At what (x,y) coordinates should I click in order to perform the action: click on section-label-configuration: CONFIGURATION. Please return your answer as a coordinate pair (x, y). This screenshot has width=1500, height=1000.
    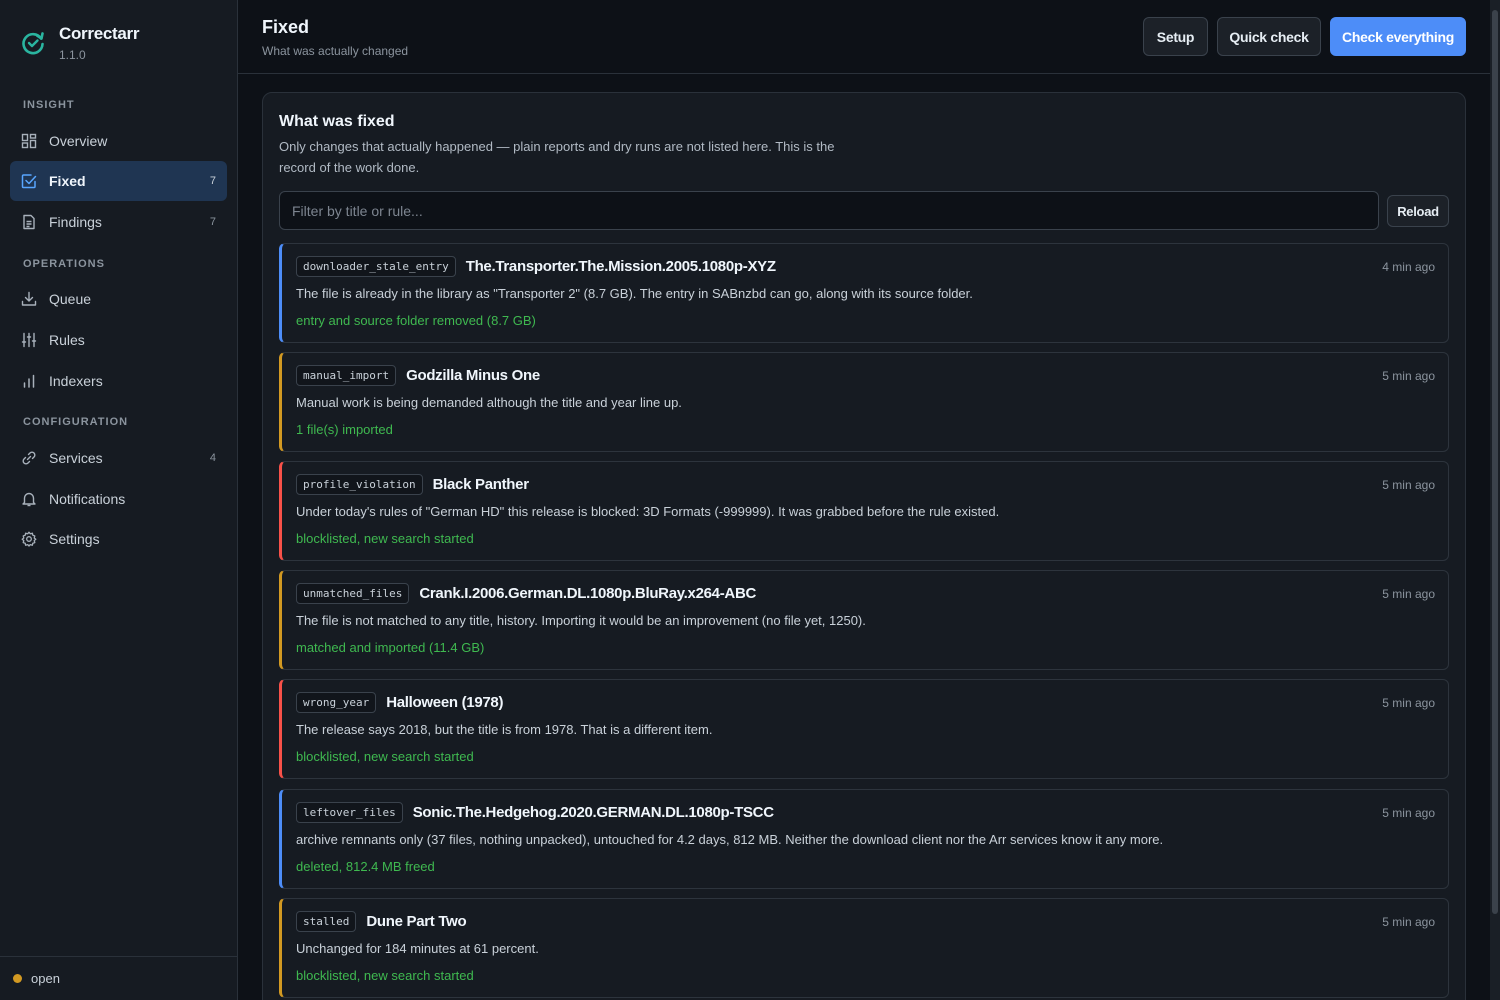
    Looking at the image, I should click on (76, 422).